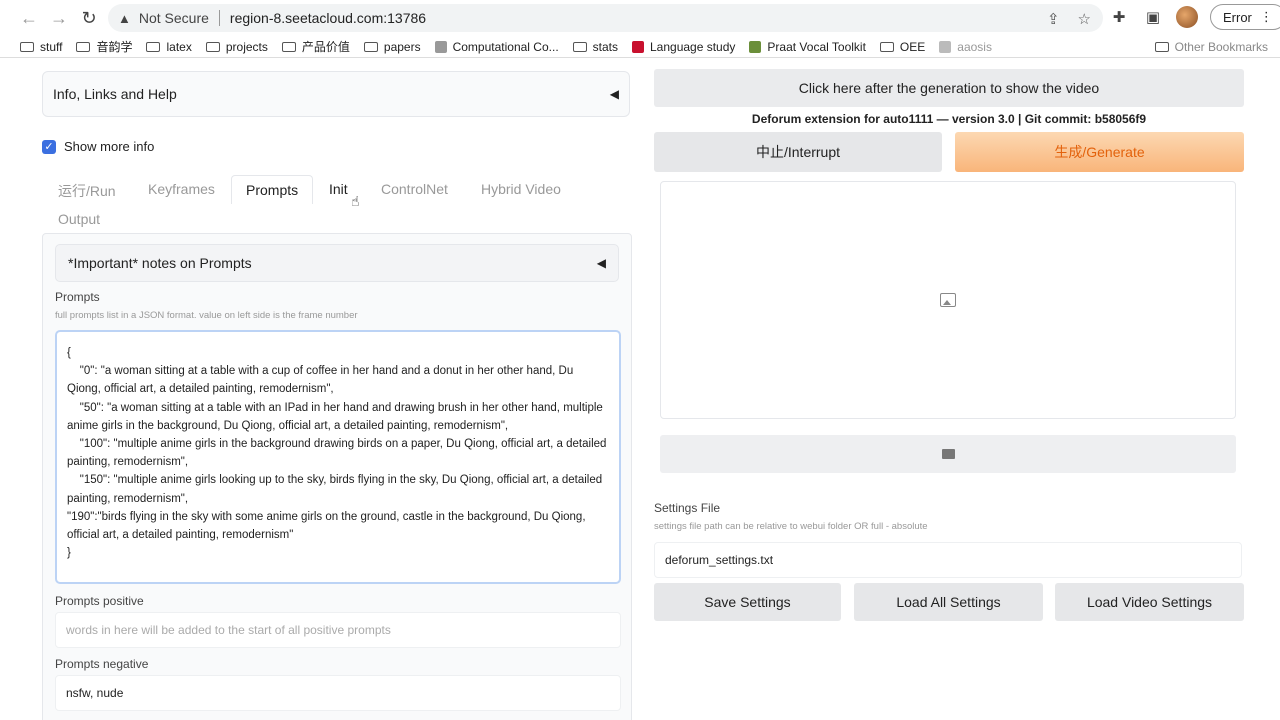 The width and height of the screenshot is (1280, 720). Describe the element at coordinates (693, 46) in the screenshot. I see `bookmark-label: Language study` at that location.